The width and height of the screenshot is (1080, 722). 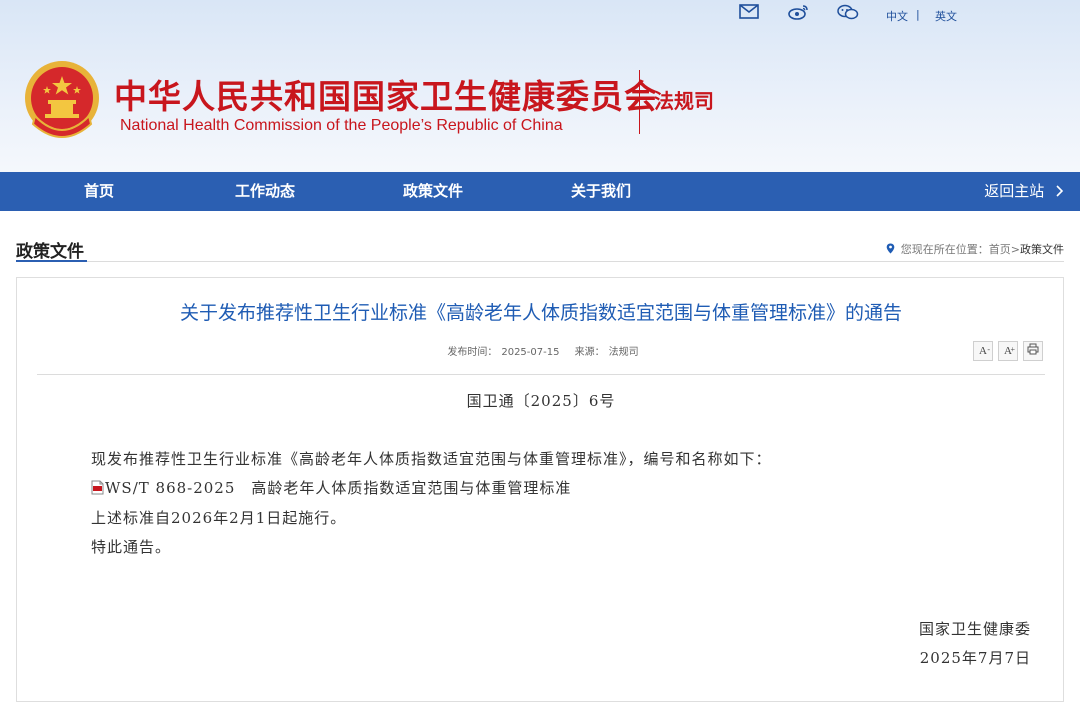 I want to click on document-number: 国卫通〔2025〕6号, so click(x=541, y=401).